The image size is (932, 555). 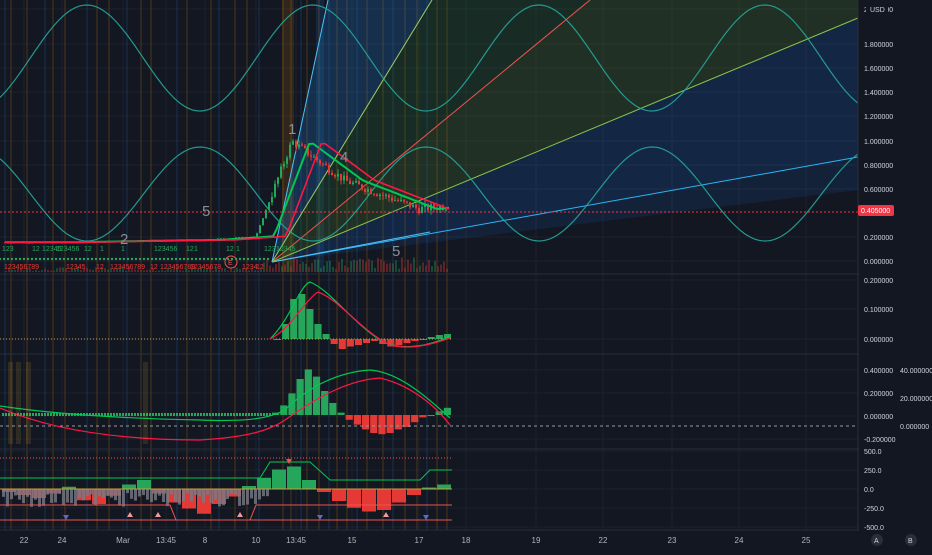 What do you see at coordinates (878, 69) in the screenshot?
I see `price-tick-label: 1.600000` at bounding box center [878, 69].